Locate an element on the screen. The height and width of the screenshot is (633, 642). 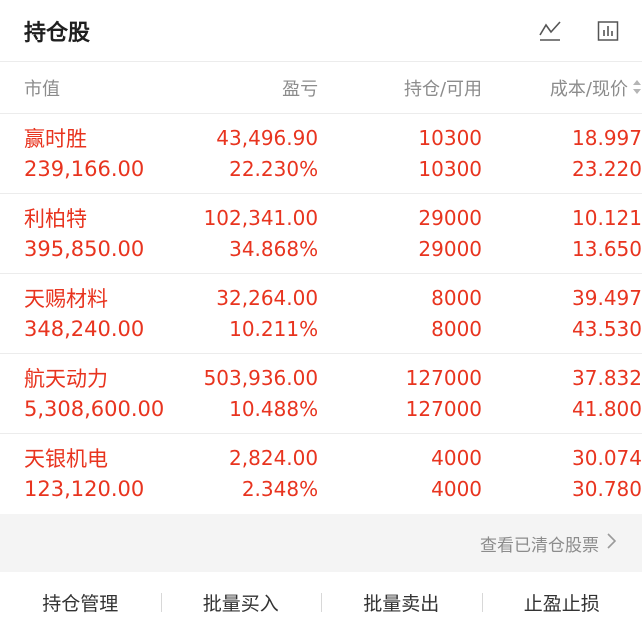
current-price: 43.530 is located at coordinates (607, 328).